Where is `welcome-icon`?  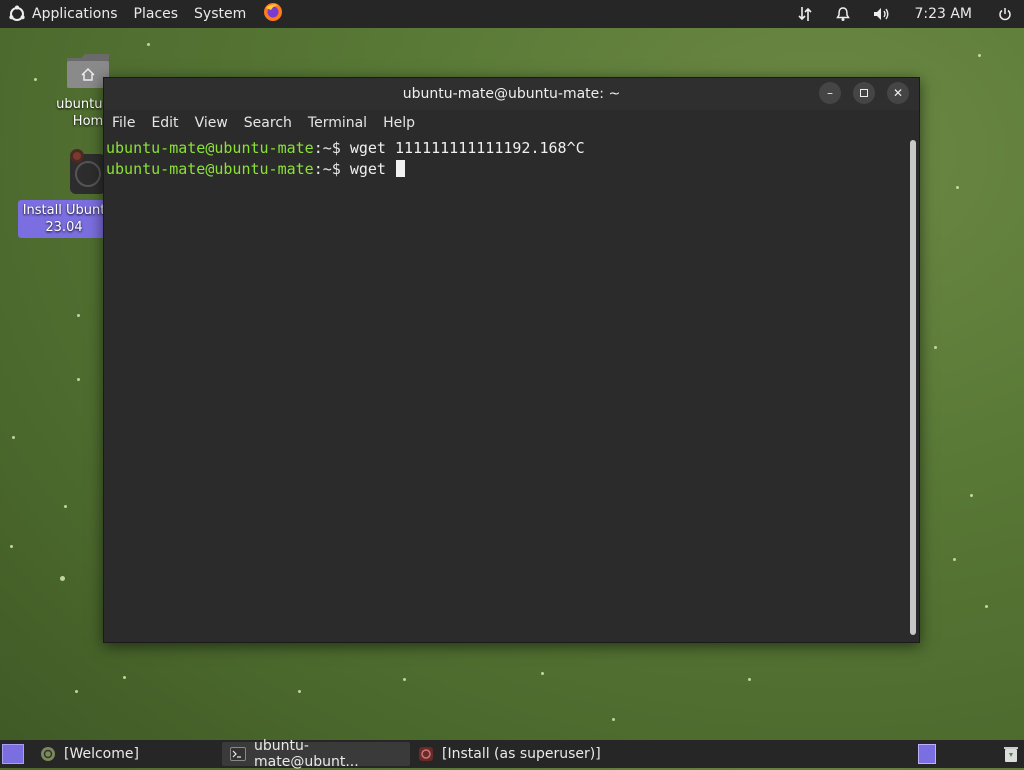 welcome-icon is located at coordinates (48, 754).